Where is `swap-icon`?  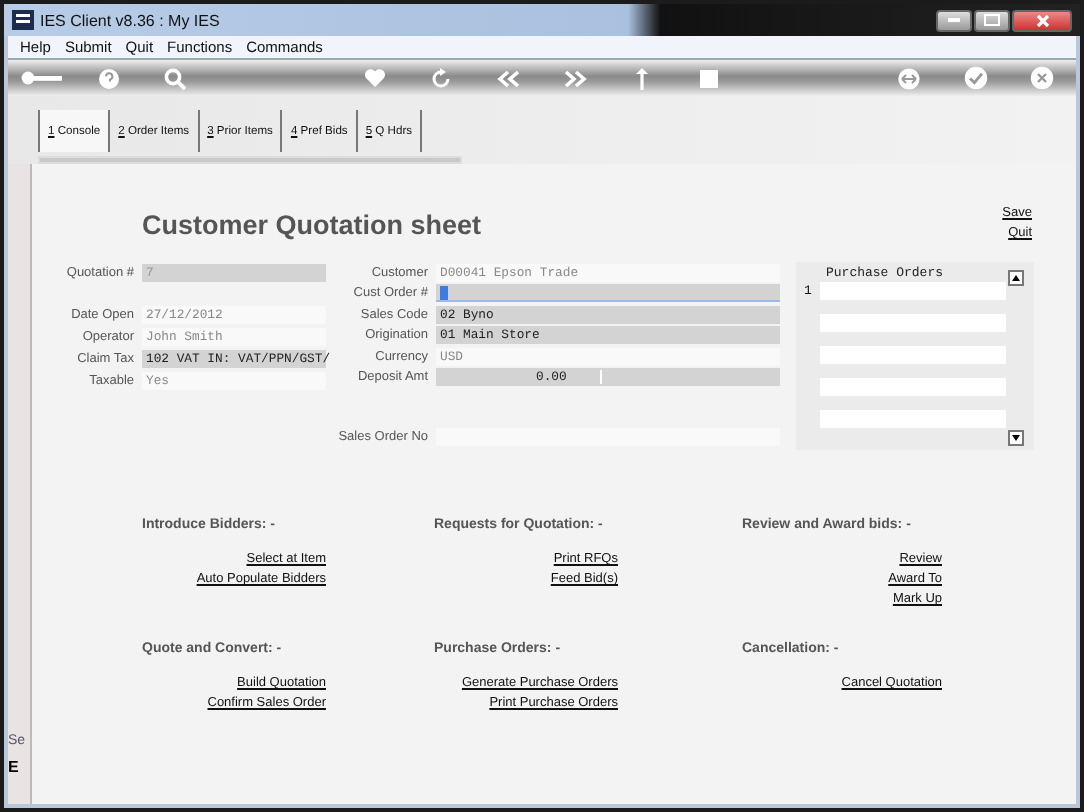
swap-icon is located at coordinates (909, 78).